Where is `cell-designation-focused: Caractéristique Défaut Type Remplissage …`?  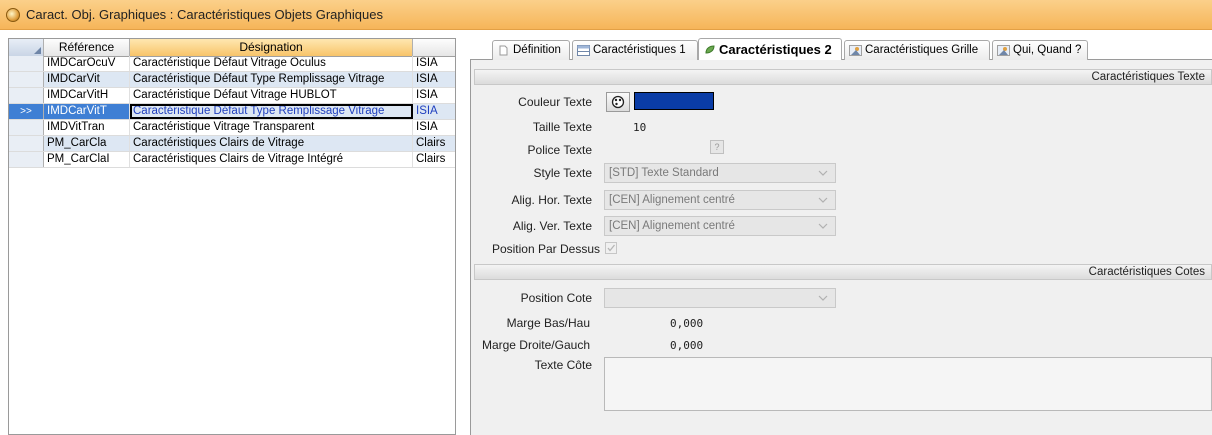 cell-designation-focused: Caractéristique Défaut Type Remplissage … is located at coordinates (271, 111).